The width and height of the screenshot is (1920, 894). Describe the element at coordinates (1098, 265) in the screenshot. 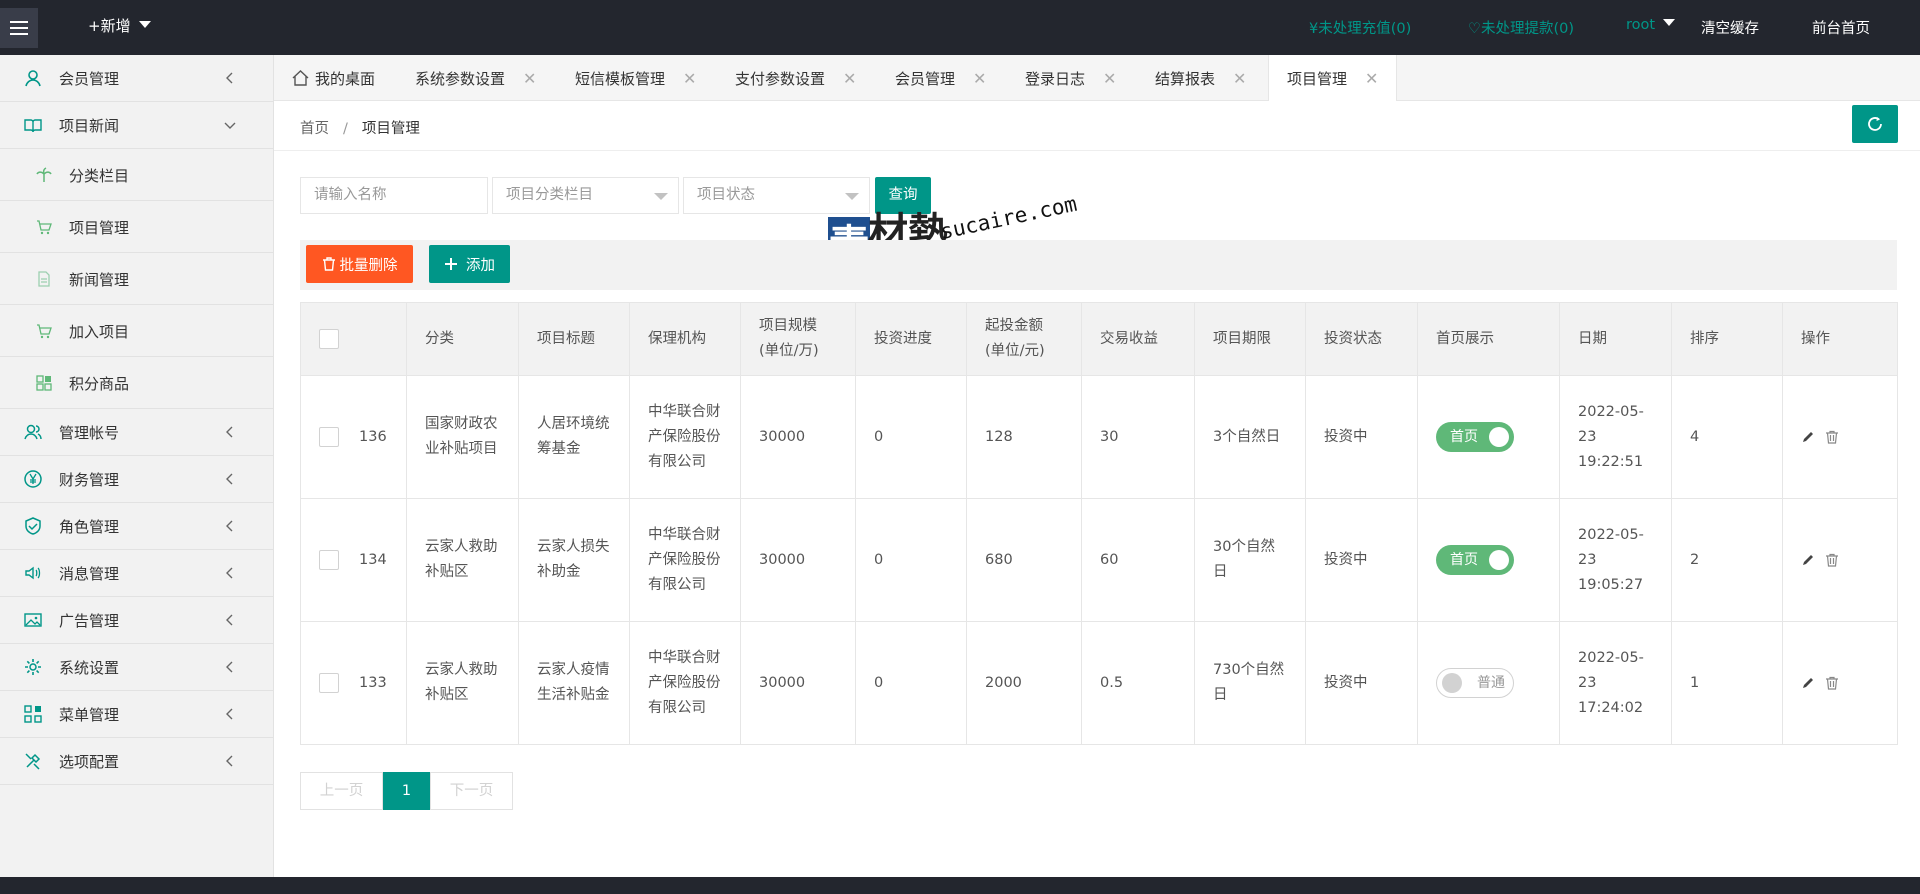

I see `table-toolbar: 批量删除 添加` at that location.